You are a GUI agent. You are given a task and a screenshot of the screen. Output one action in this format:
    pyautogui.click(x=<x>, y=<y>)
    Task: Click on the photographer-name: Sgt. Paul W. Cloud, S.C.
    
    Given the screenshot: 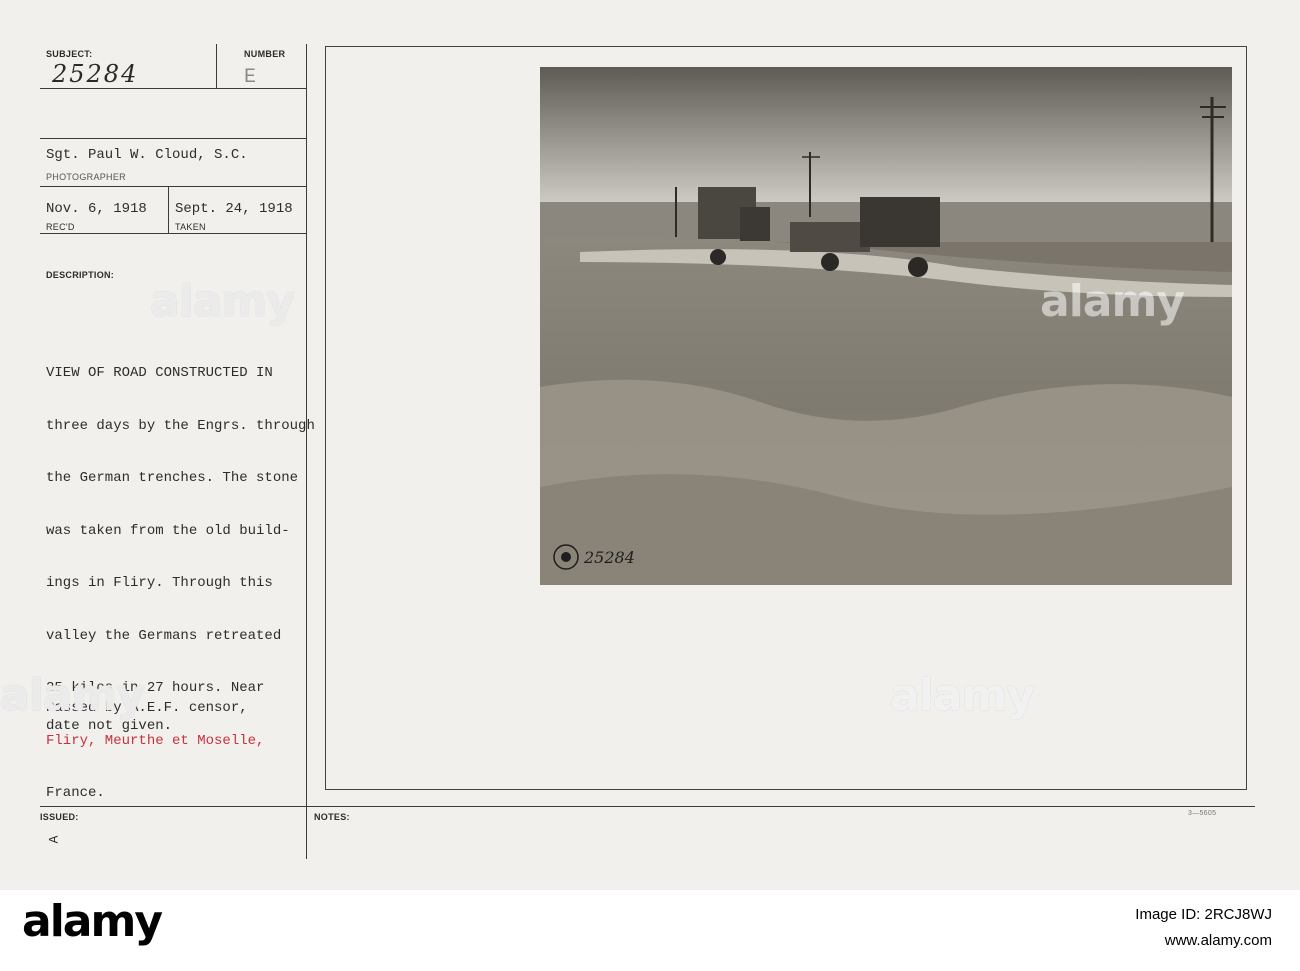 What is the action you would take?
    pyautogui.click(x=147, y=155)
    